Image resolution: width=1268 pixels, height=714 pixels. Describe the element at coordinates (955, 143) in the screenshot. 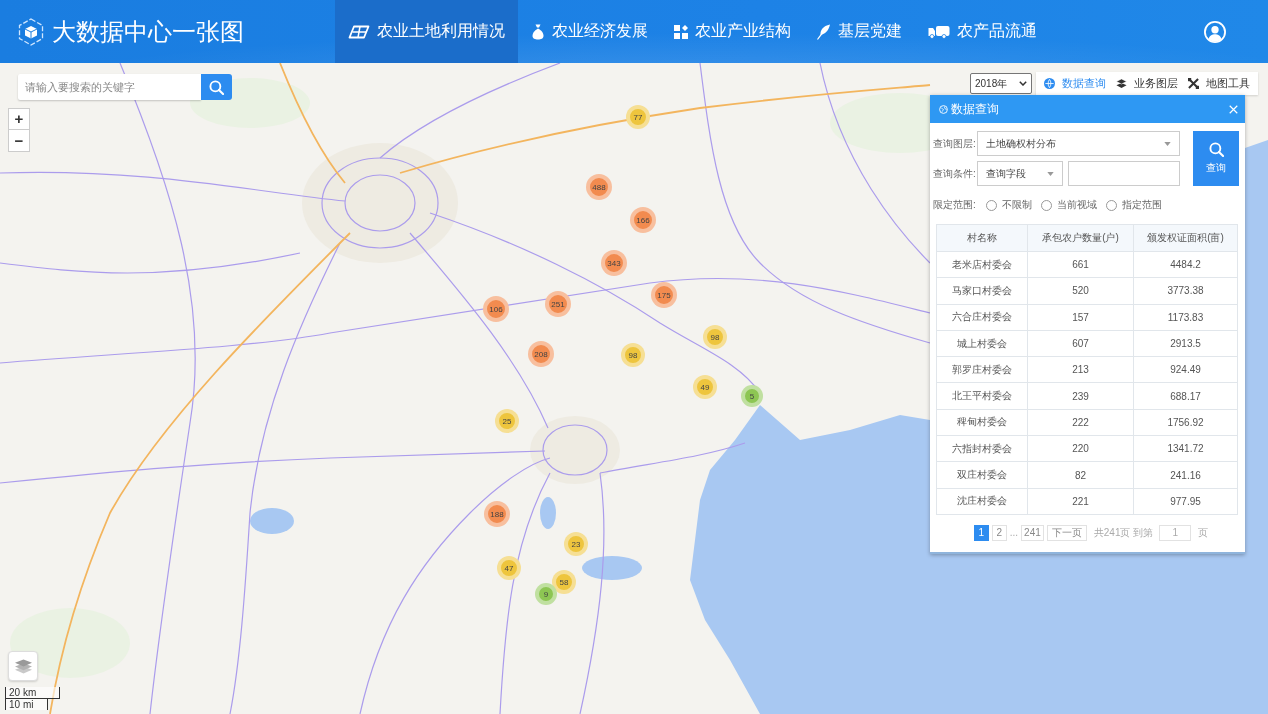

I see `field-label: 查询图层:` at that location.